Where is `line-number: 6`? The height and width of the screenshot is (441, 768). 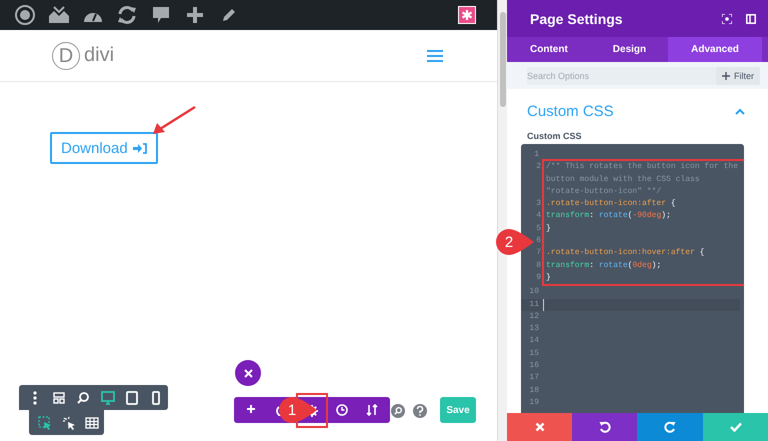 line-number: 6 is located at coordinates (538, 241).